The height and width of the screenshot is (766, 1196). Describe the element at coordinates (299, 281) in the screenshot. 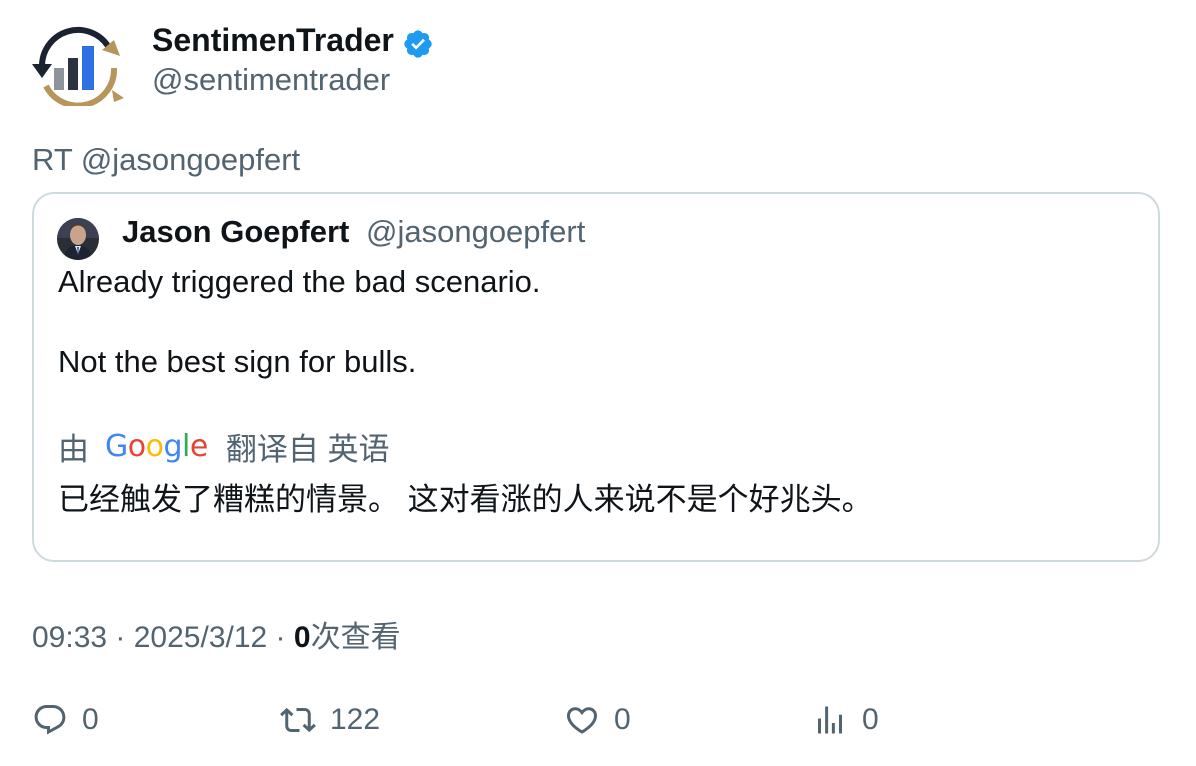

I see `quoted-text-line-1: Already triggered the bad scenario.` at that location.